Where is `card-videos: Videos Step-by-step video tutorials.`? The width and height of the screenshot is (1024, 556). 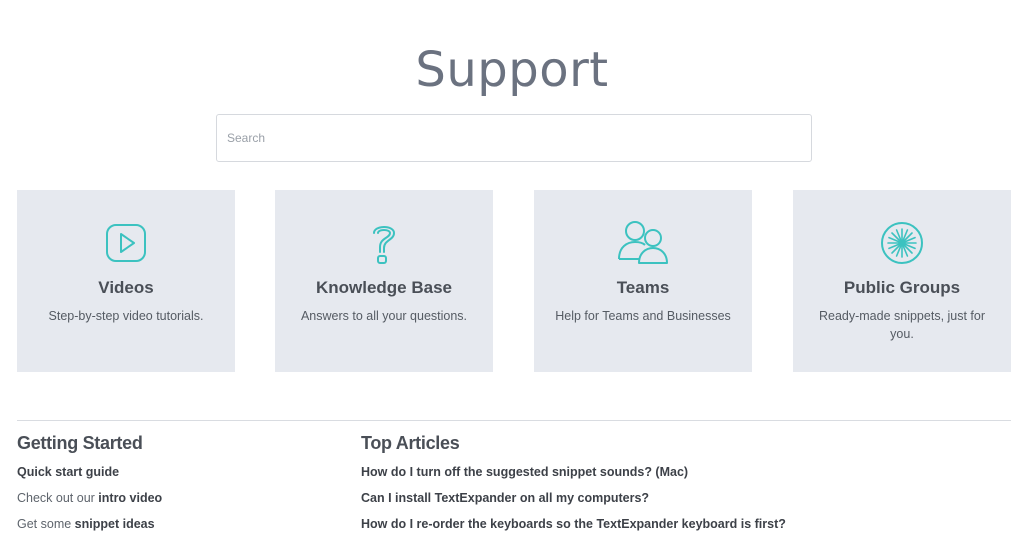
card-videos: Videos Step-by-step video tutorials. is located at coordinates (126, 281).